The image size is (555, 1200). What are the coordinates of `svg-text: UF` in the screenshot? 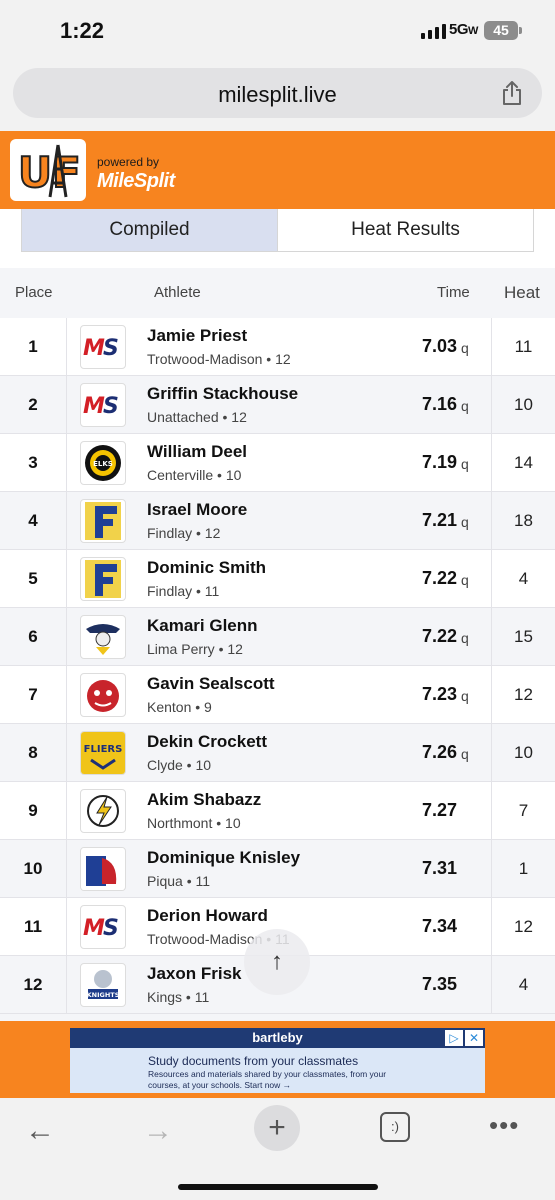 It's located at (49, 172).